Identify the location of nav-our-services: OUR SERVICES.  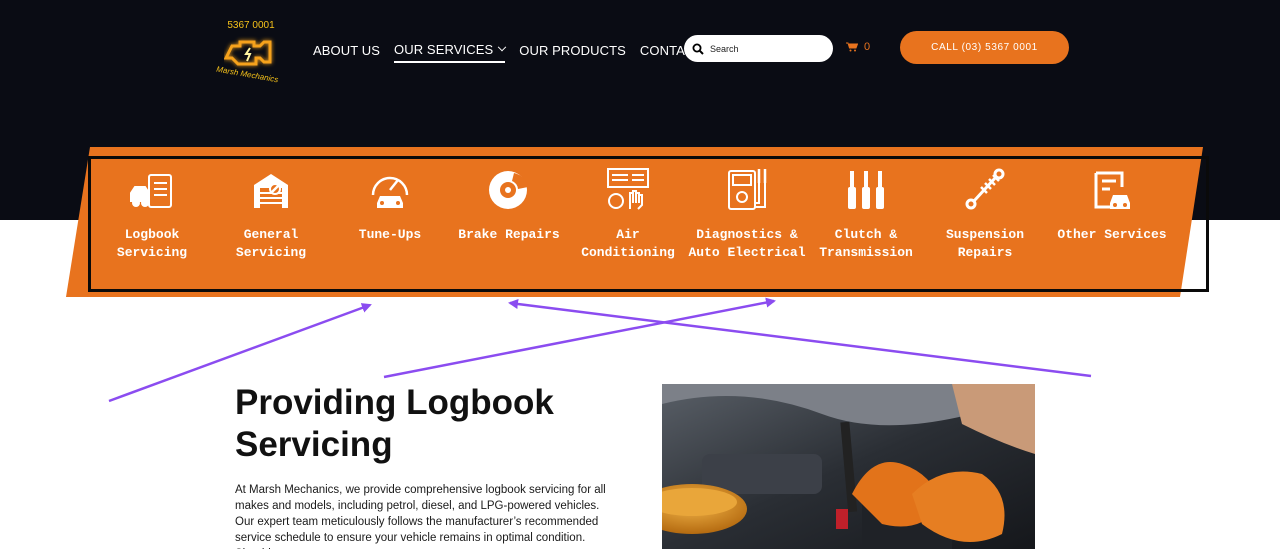
(450, 52).